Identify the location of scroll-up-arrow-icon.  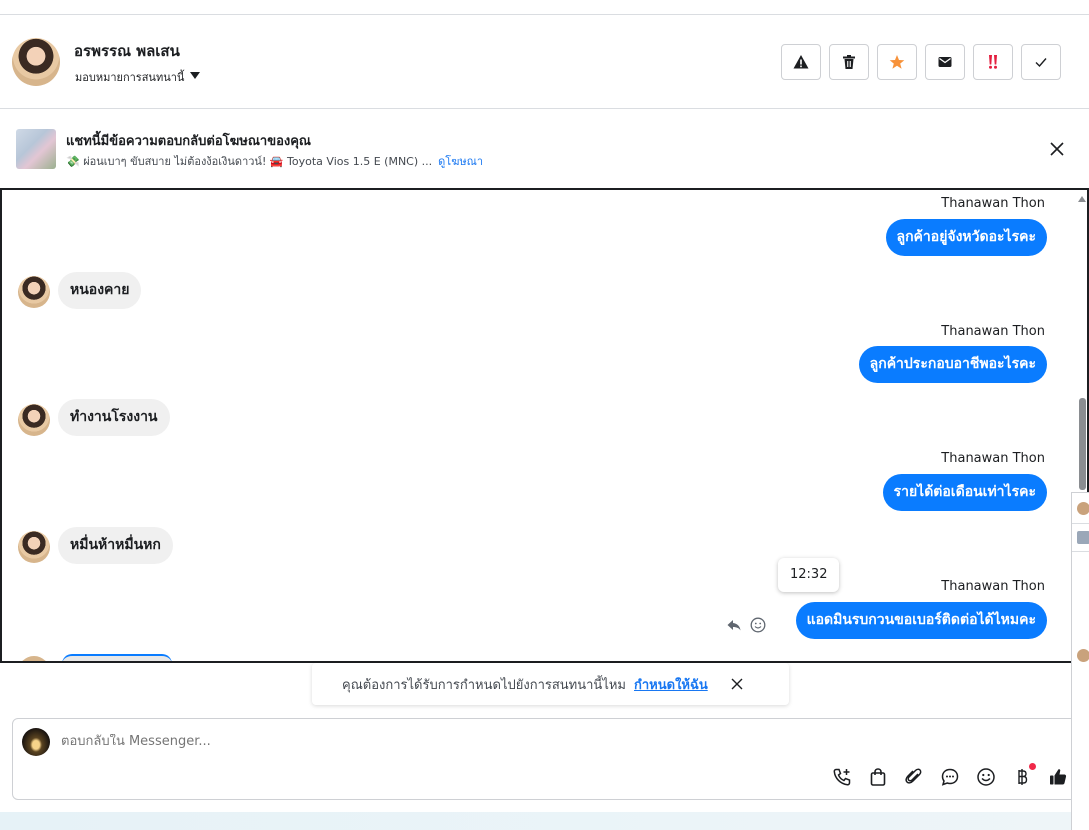
(1082, 199).